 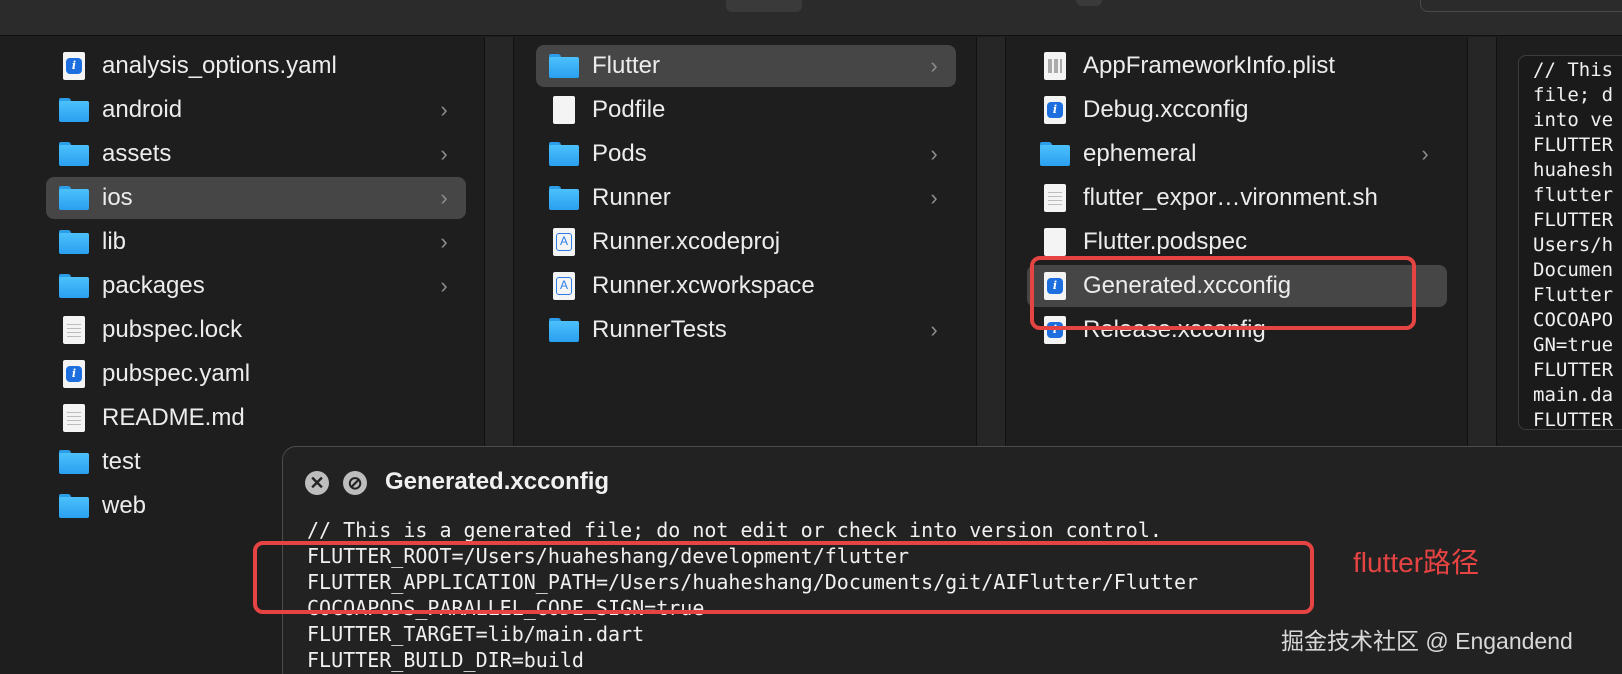 I want to click on item-label: Pods, so click(x=619, y=153).